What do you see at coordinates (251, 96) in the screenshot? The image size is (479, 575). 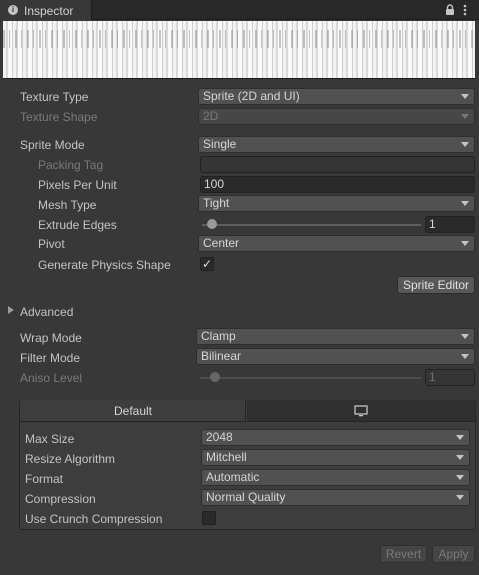 I see `texture-type-value: Sprite (2D and UI)` at bounding box center [251, 96].